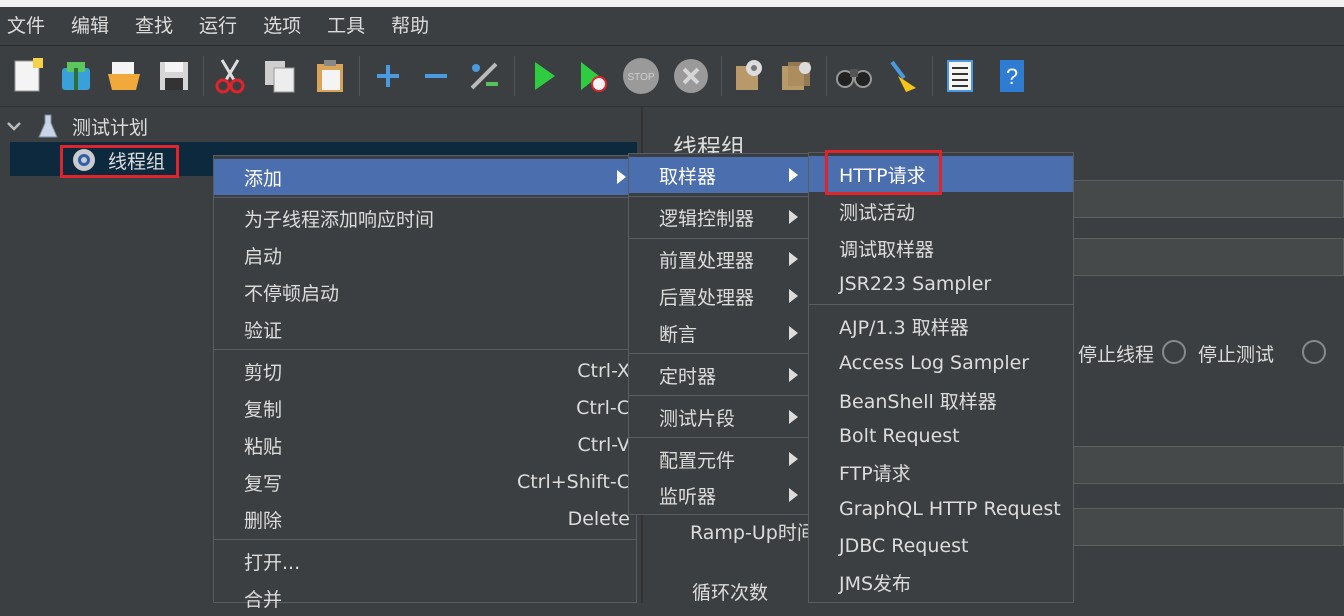 The image size is (1344, 616). Describe the element at coordinates (904, 327) in the screenshot. I see `sampler-item-label: AJP/1.3 取样器` at that location.